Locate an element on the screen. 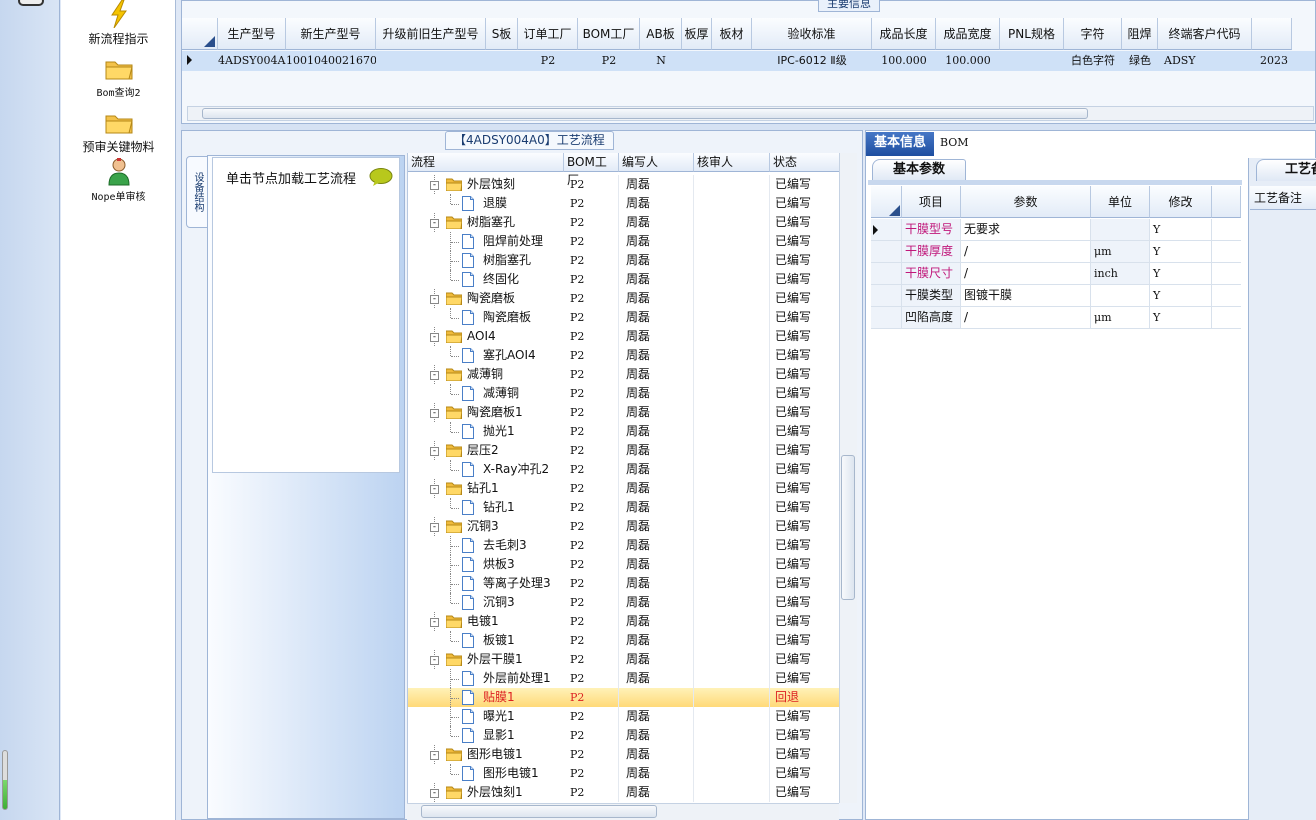  tree-column-header: 流程 is located at coordinates (486, 162).